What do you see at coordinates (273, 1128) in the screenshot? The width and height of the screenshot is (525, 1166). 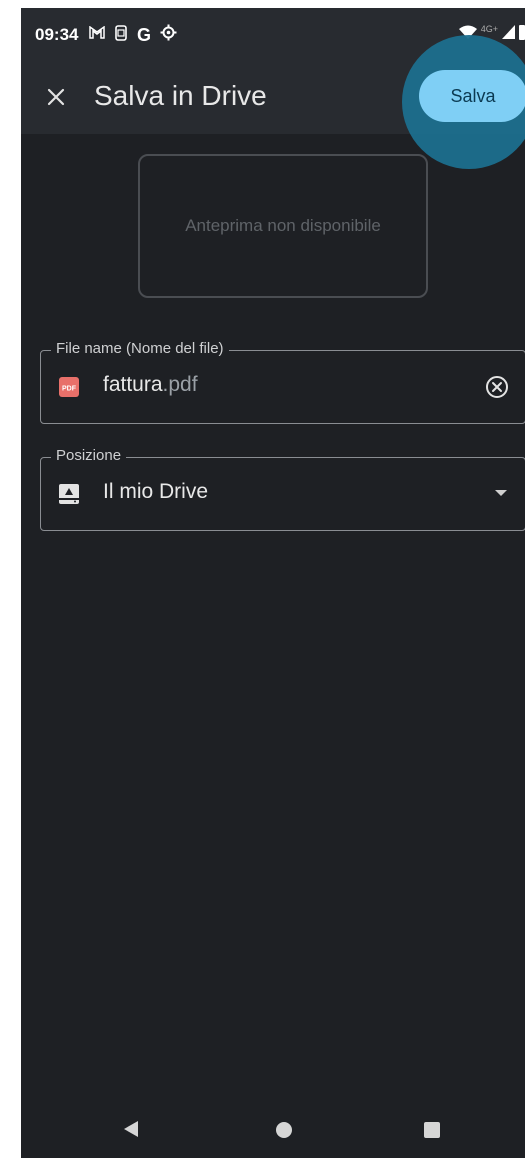 I see `system-nav-bar` at bounding box center [273, 1128].